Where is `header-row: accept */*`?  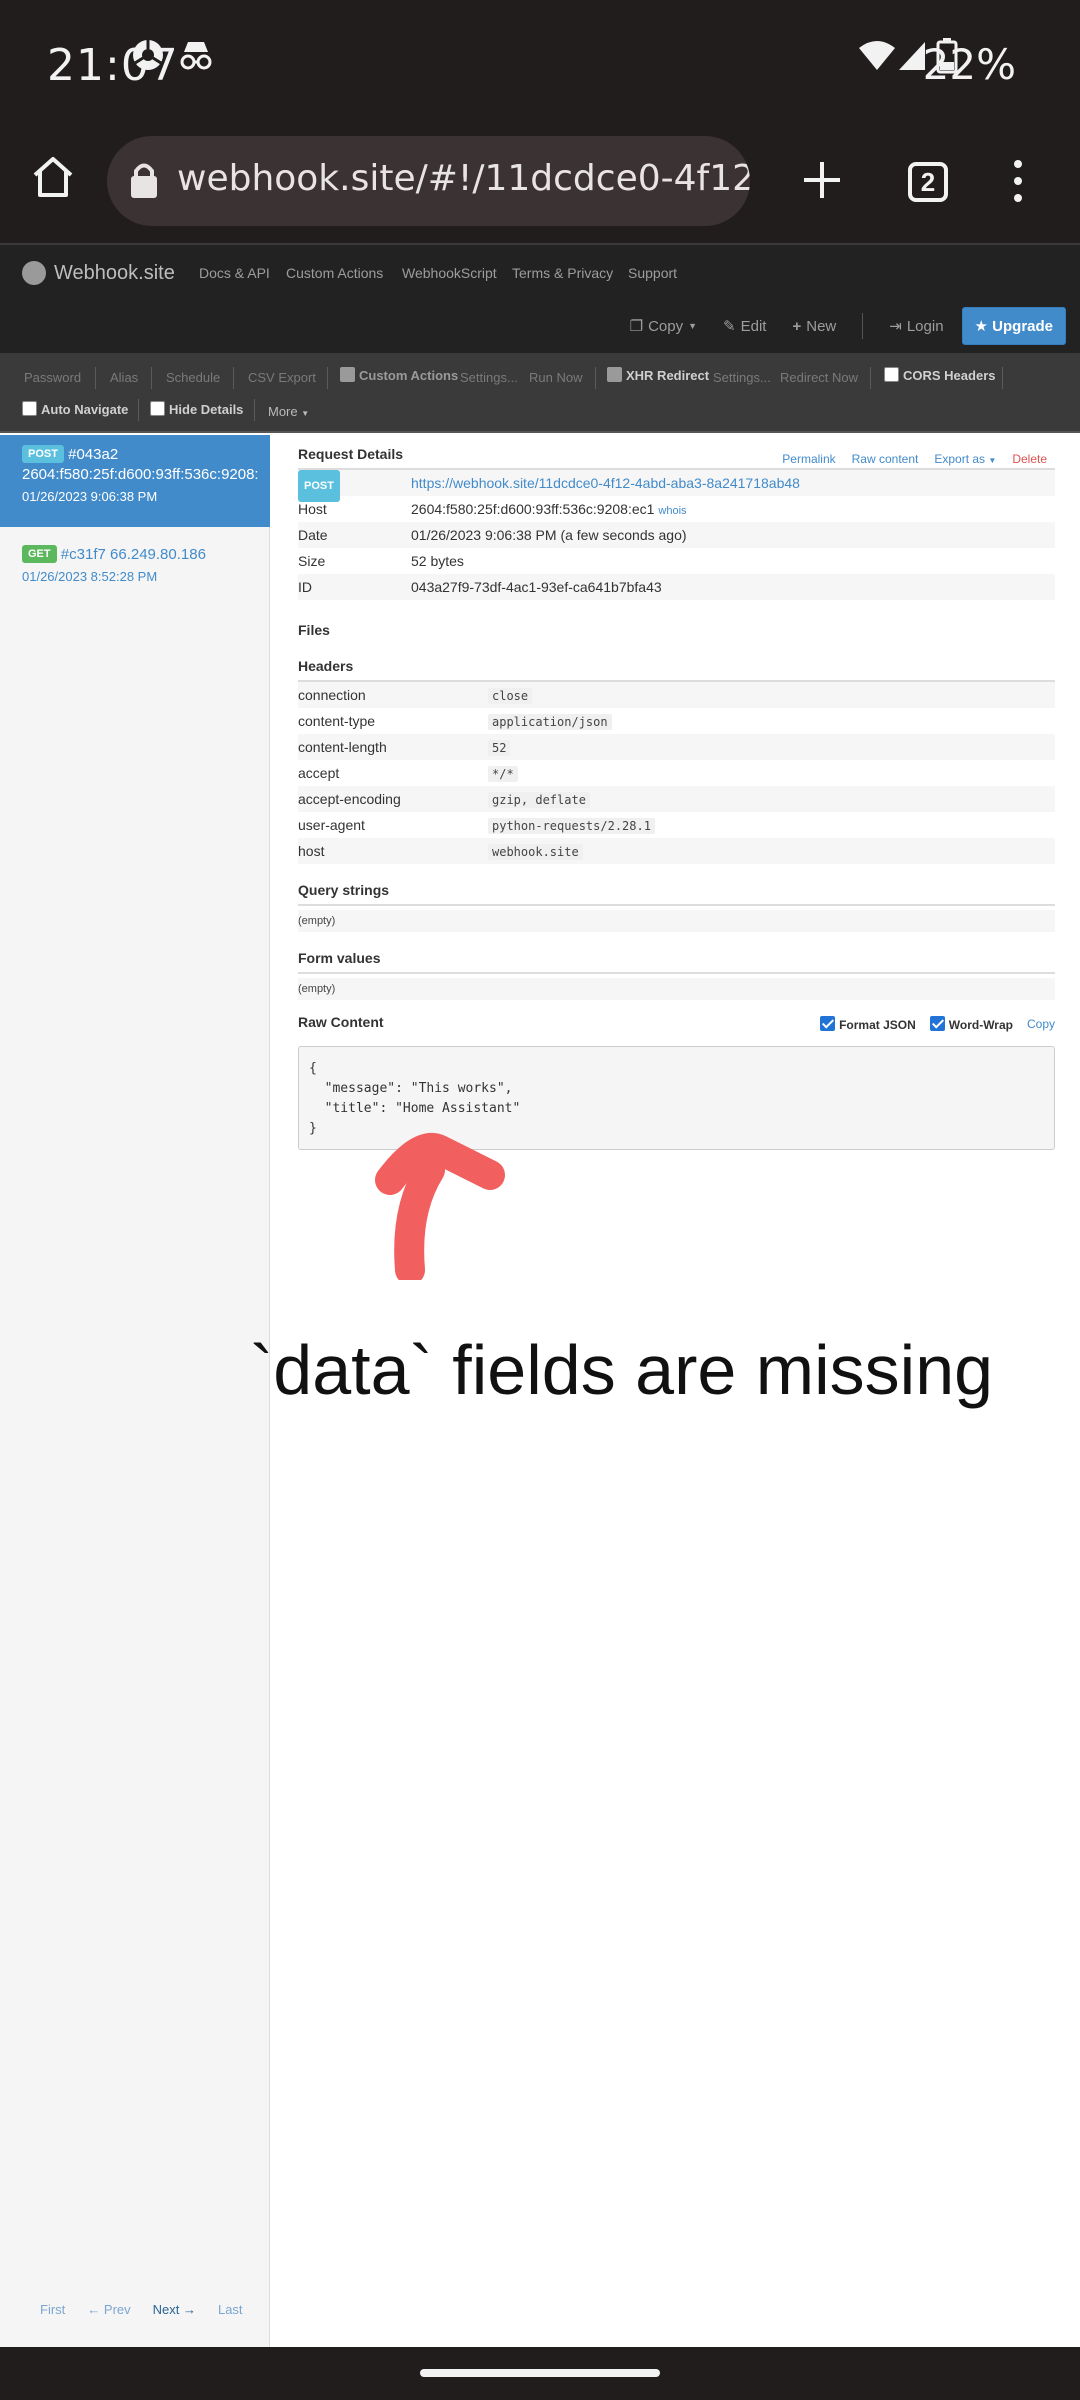
header-row: accept */* is located at coordinates (676, 773).